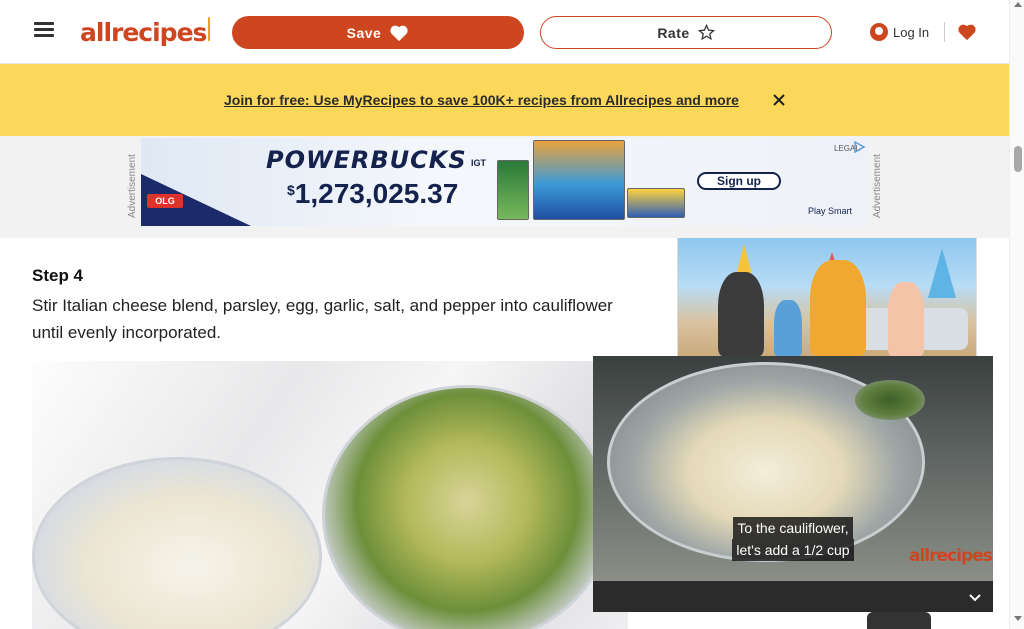 The width and height of the screenshot is (1024, 629). I want to click on video-caption: To the cauliflower, let's add a 1/2 cup, so click(793, 539).